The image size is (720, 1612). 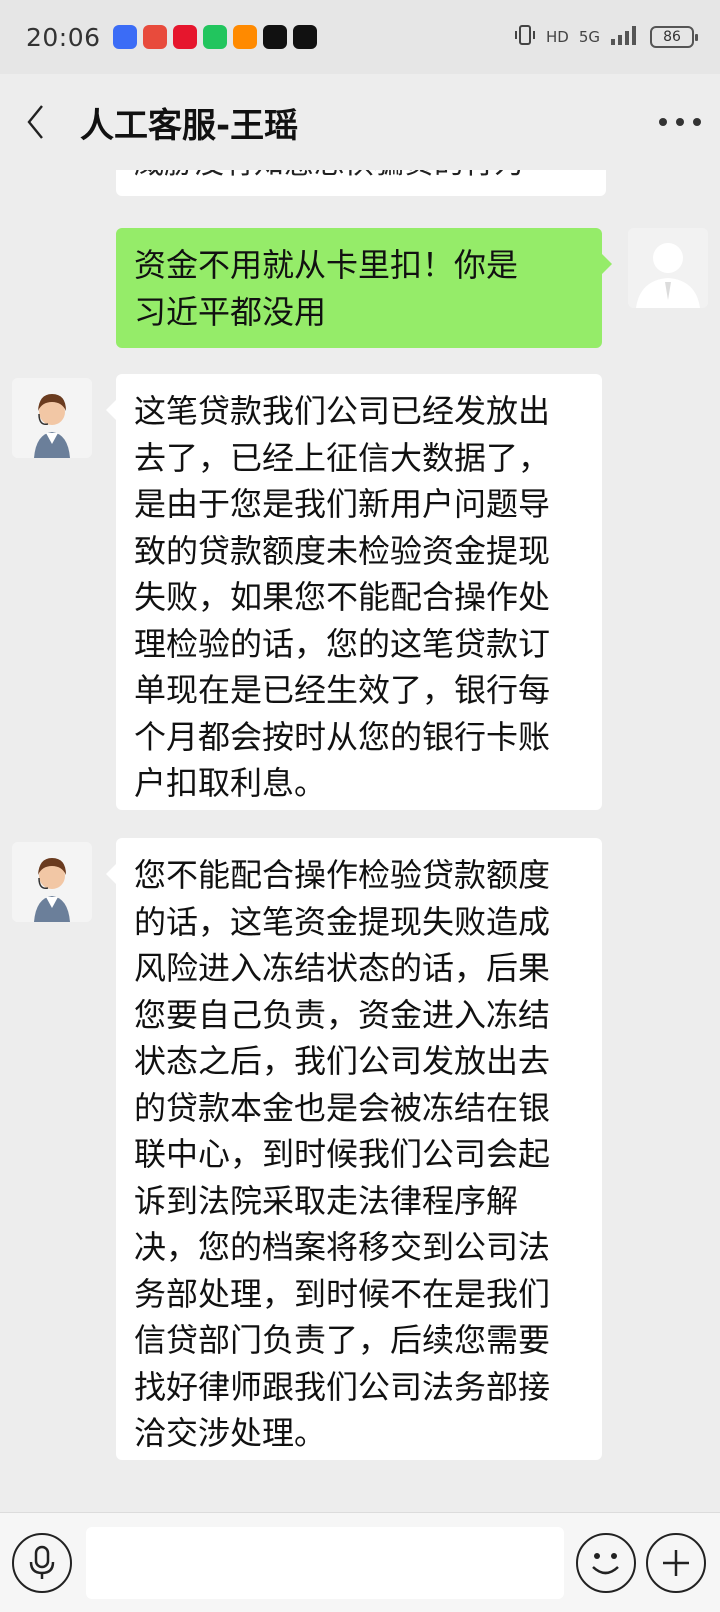 I want to click on my-avatar, so click(x=668, y=268).